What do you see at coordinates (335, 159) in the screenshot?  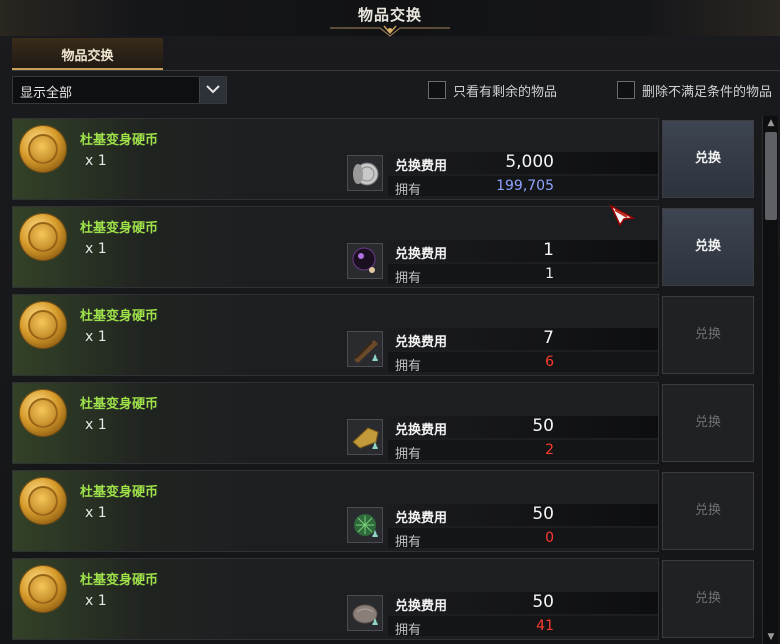 I see `exchange-card: 杜基变身硬币 x 1 兑换费用 5,000 拥有 199,705` at bounding box center [335, 159].